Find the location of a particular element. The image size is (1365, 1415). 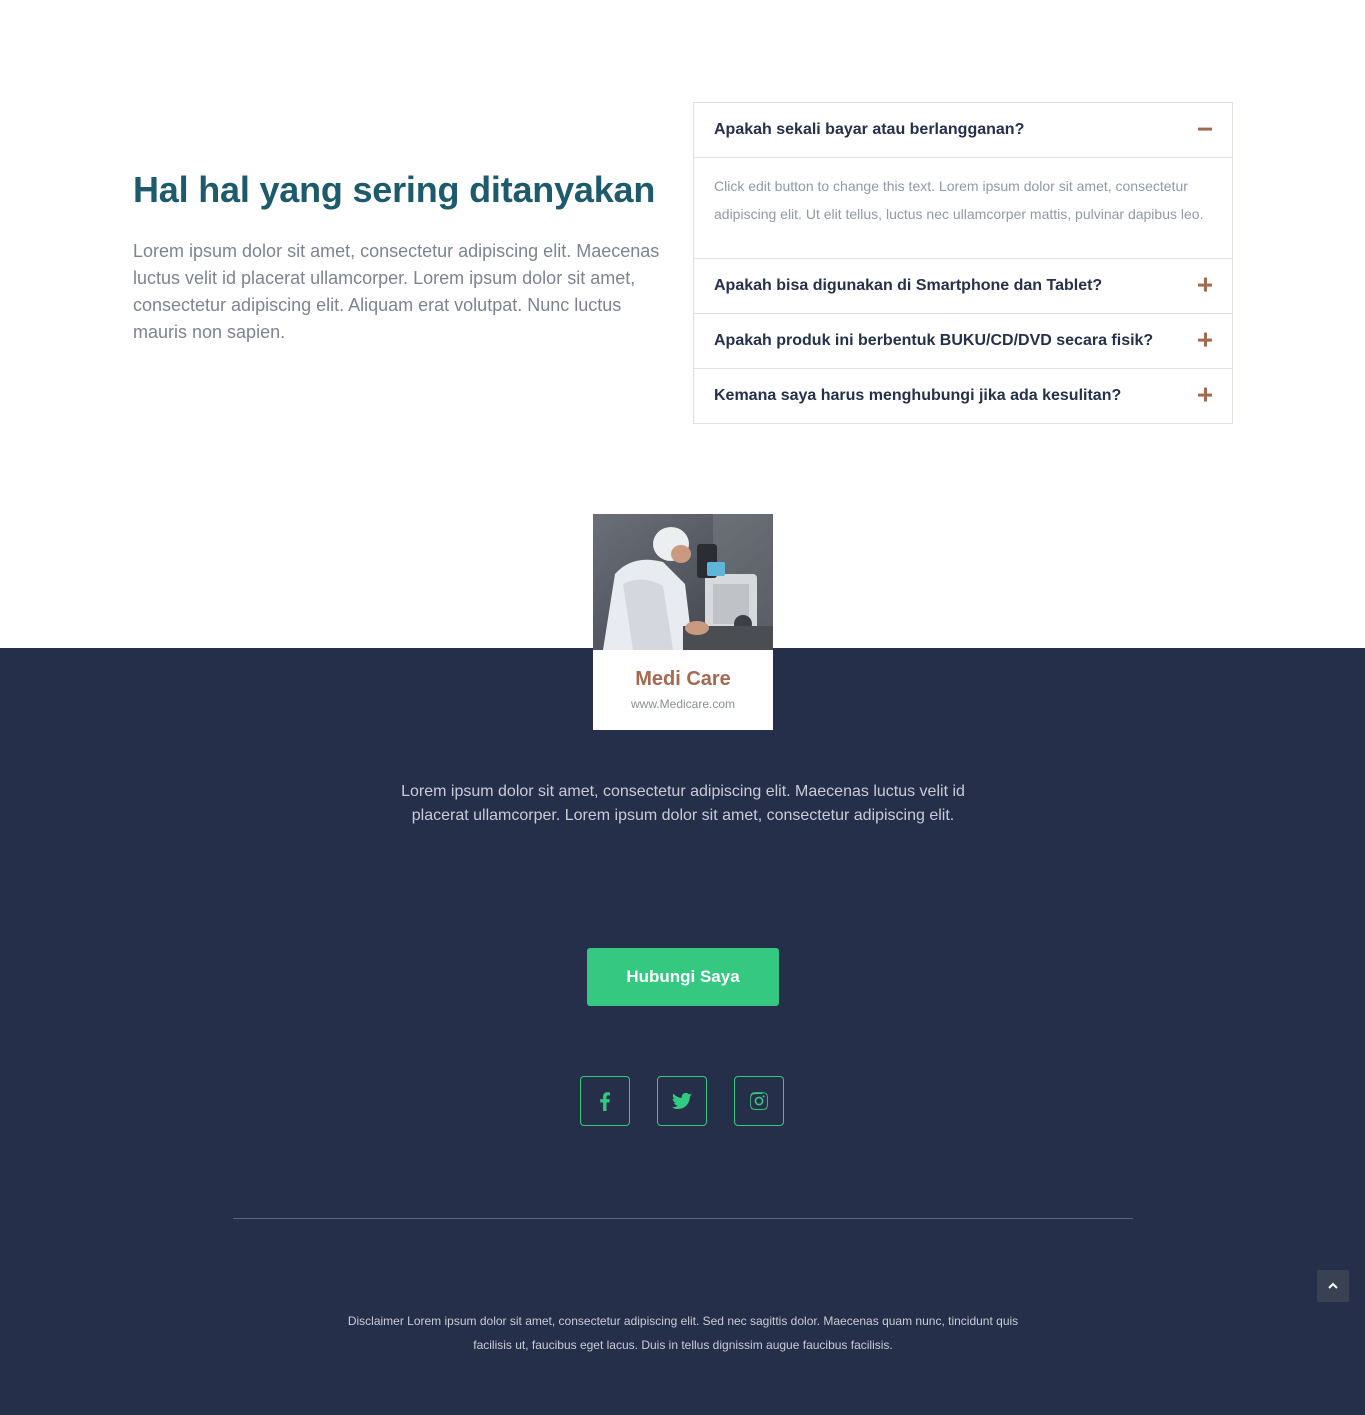

minus-icon is located at coordinates (1205, 129).